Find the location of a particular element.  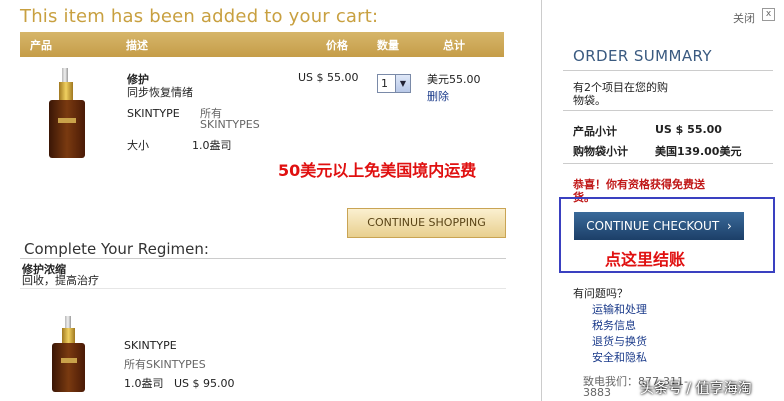

order-summary-title: ORDER SUMMARY is located at coordinates (642, 56).